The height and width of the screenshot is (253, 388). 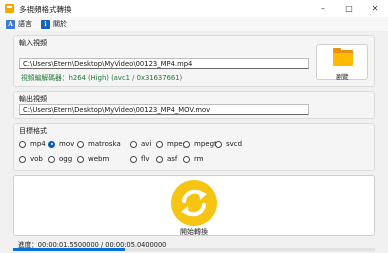 I want to click on browse-label: 瀏覽, so click(x=342, y=77).